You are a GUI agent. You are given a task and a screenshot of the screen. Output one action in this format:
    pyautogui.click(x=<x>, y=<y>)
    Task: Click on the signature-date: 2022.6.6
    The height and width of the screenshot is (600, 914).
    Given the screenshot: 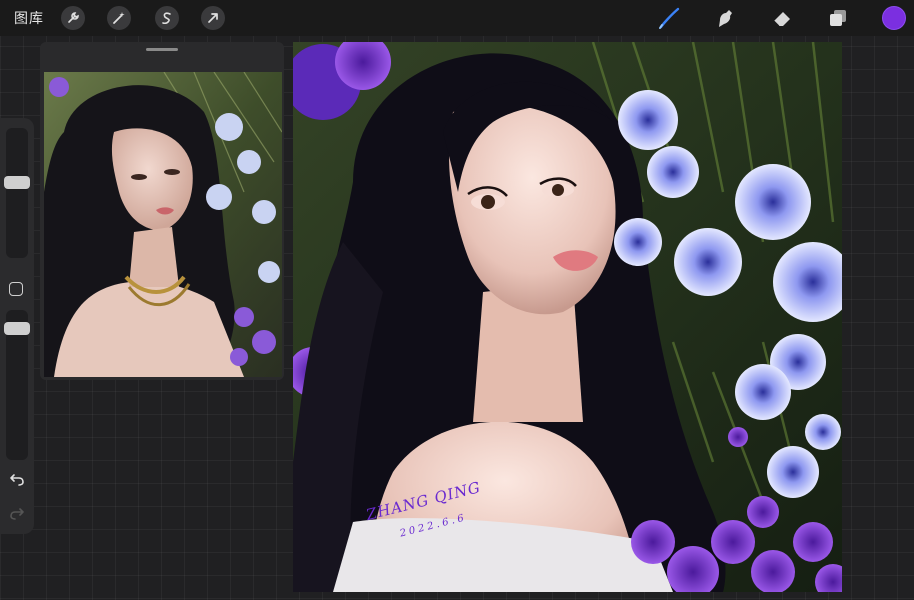 What is the action you would take?
    pyautogui.click(x=433, y=526)
    